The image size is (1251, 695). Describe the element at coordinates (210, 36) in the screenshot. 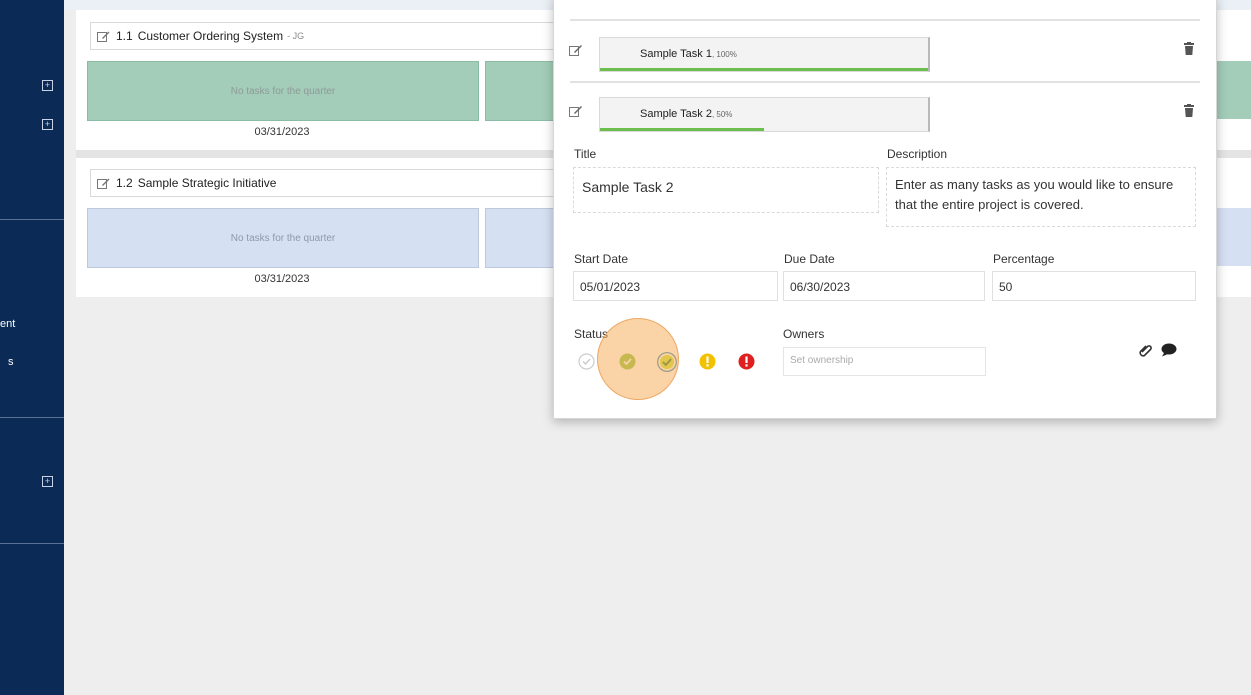

I see `initiative-title: Customer Ordering System` at that location.